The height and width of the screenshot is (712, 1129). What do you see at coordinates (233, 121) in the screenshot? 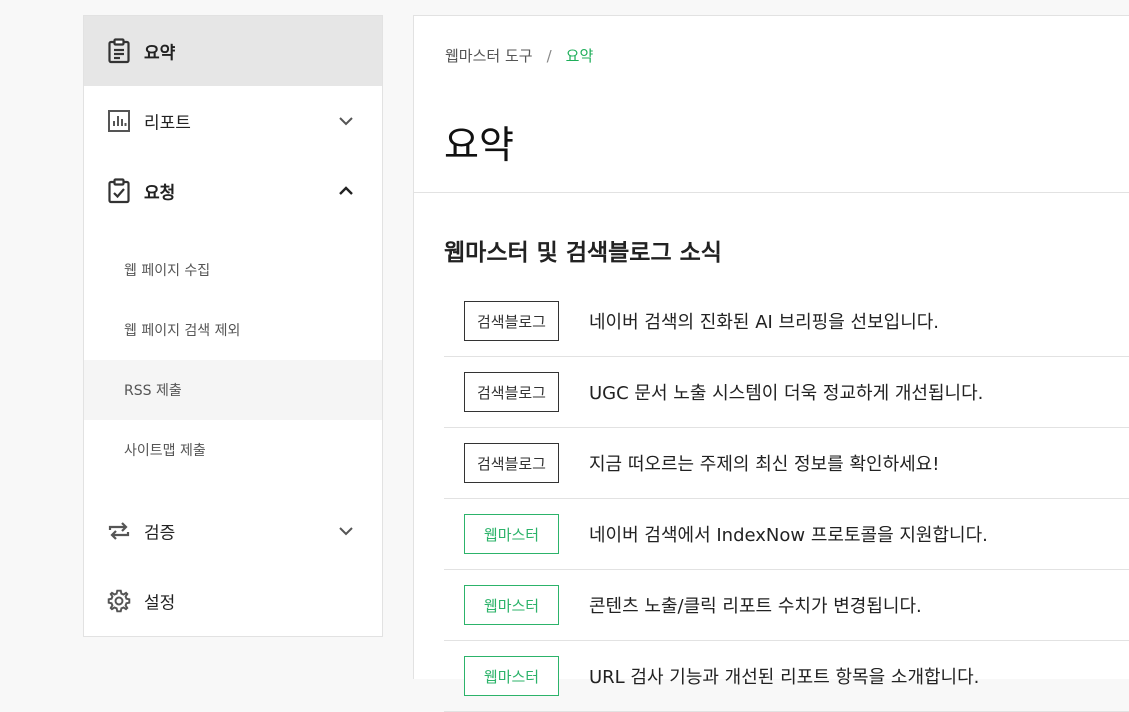
I see `sidebar-item-report: 리포트` at bounding box center [233, 121].